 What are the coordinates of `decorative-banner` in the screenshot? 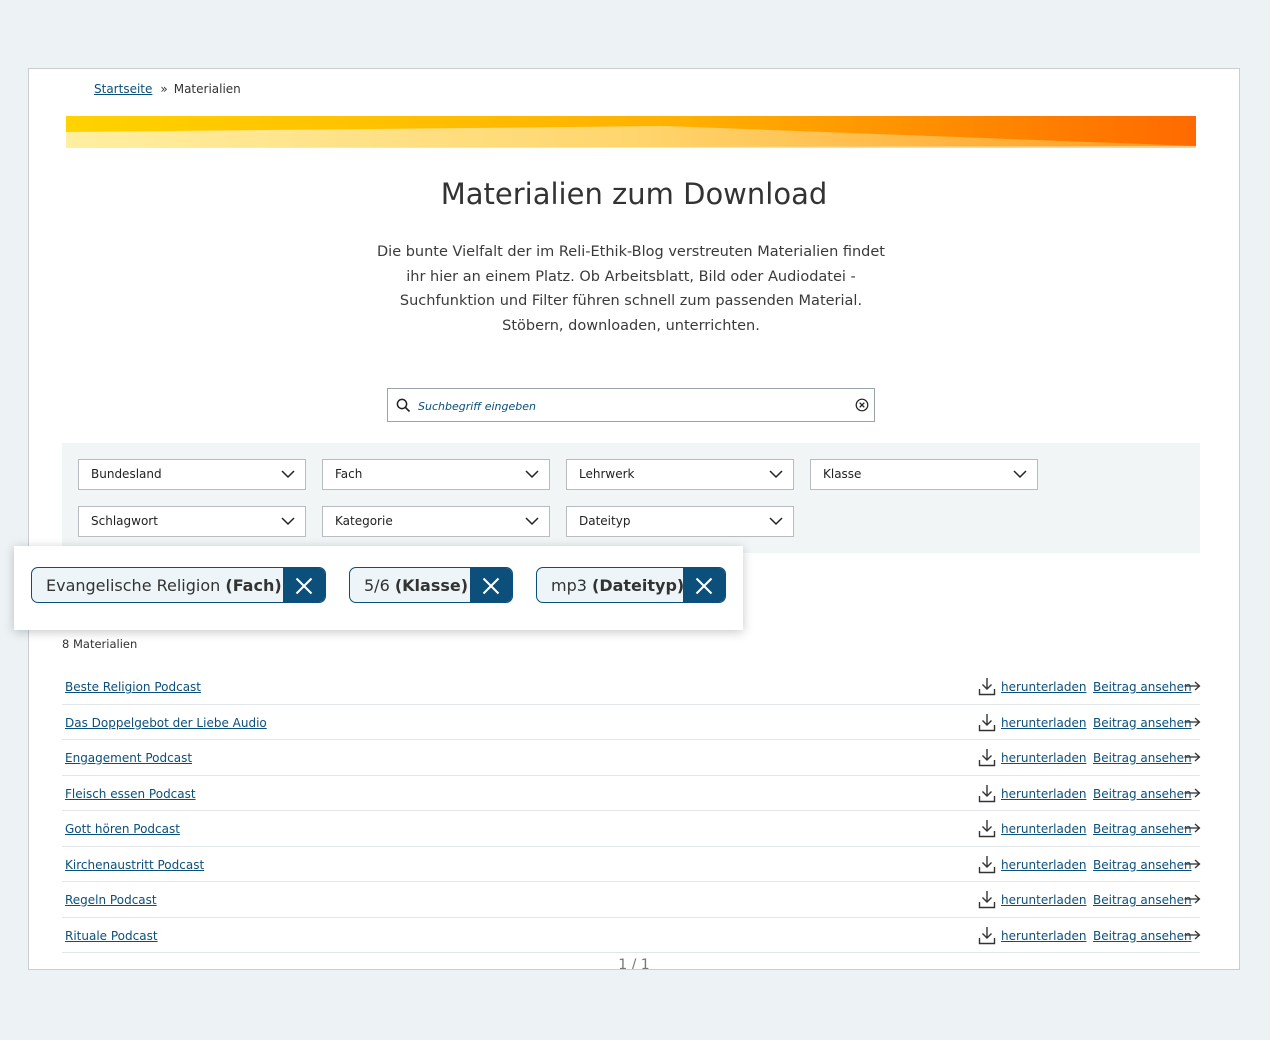 It's located at (631, 132).